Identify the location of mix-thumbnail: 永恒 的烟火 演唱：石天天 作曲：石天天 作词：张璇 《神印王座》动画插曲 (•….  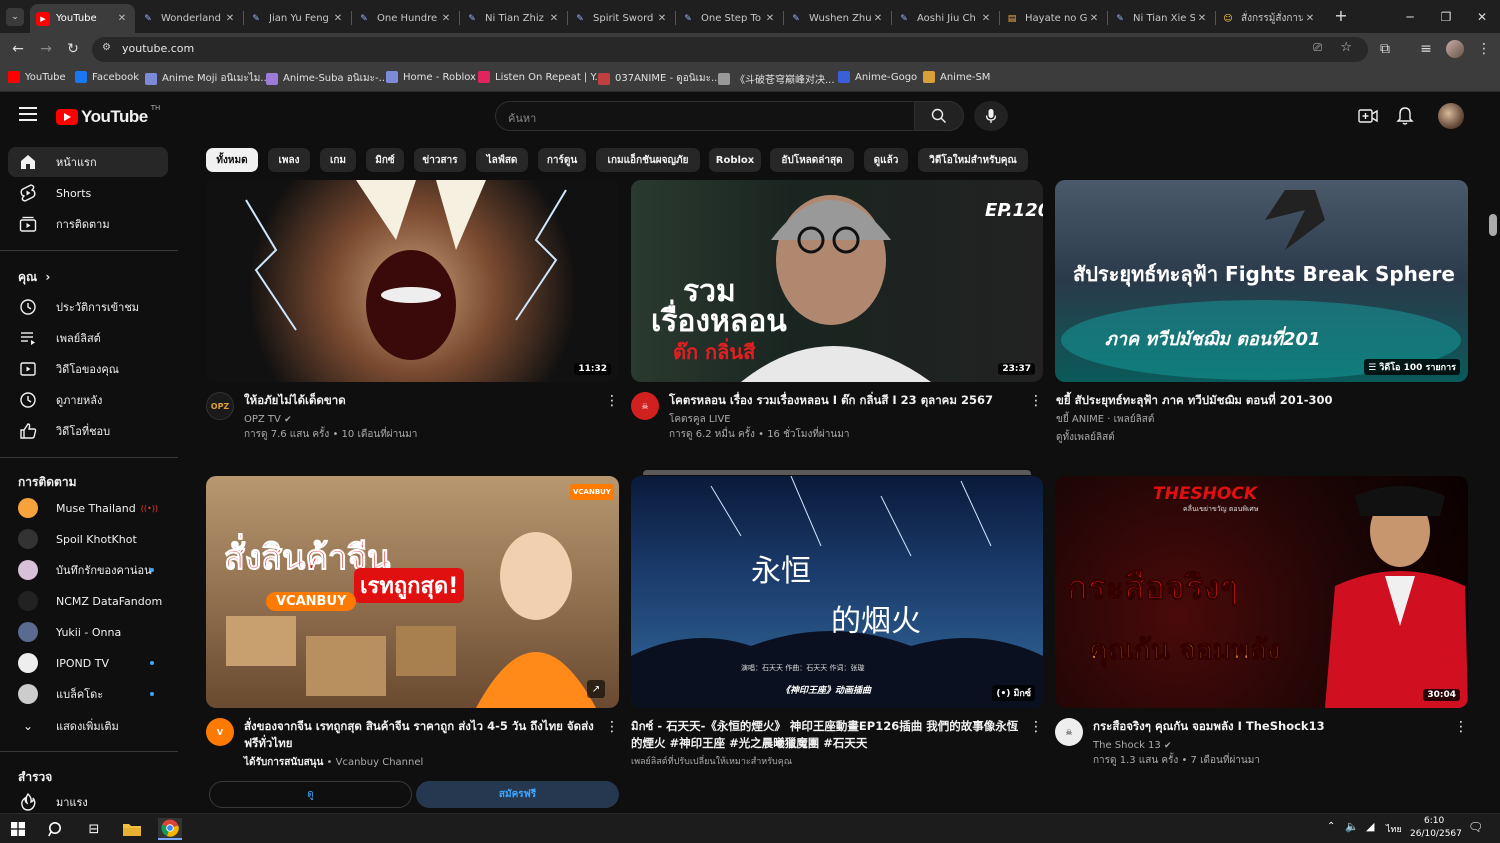
(837, 592).